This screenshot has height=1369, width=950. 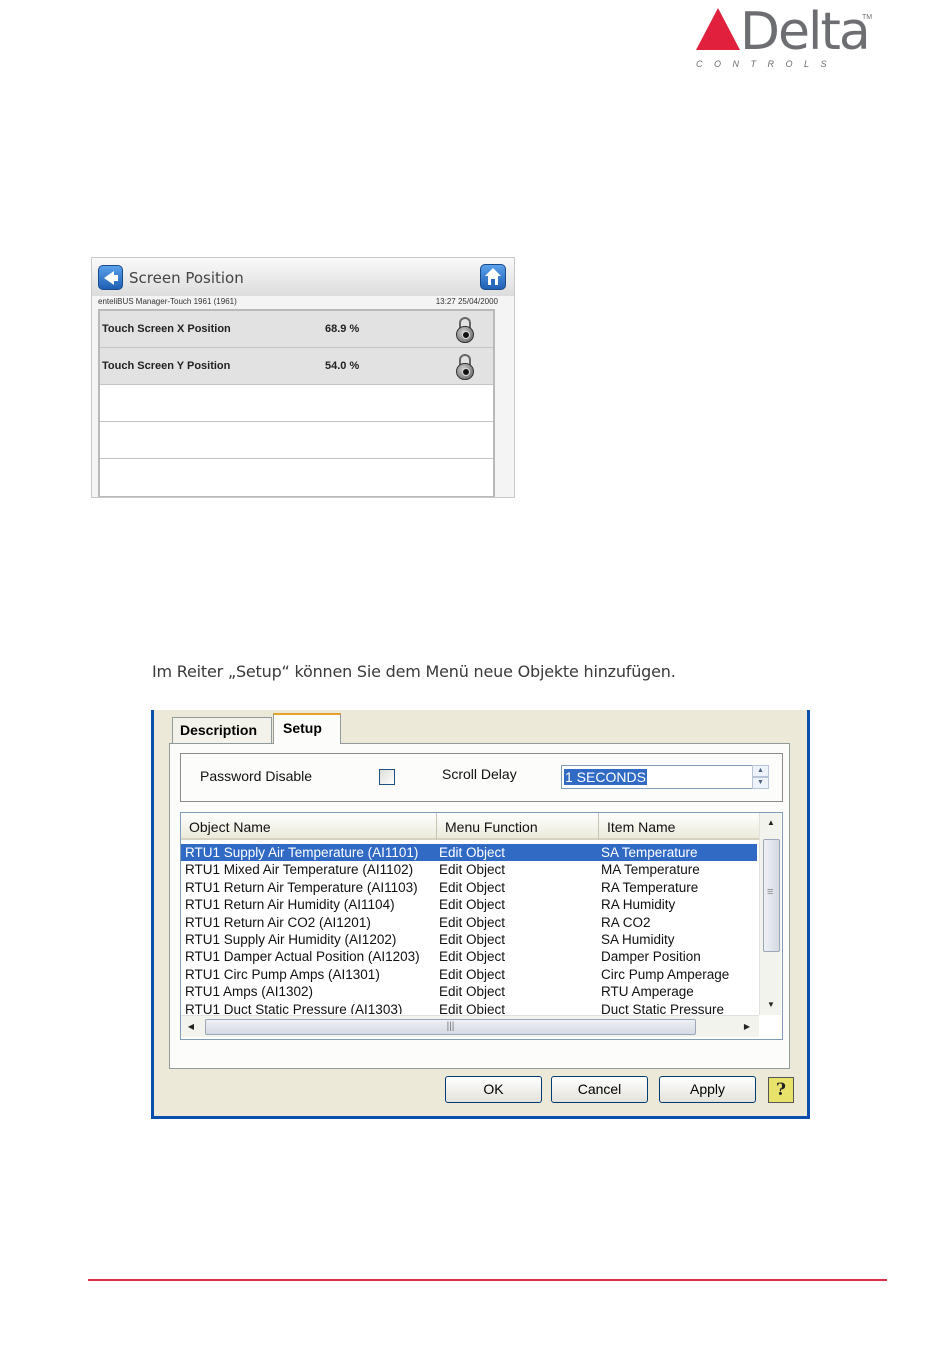 What do you see at coordinates (291, 939) in the screenshot?
I see `cell-object-name: RTU1 Supply Air Humidity (AI1202)` at bounding box center [291, 939].